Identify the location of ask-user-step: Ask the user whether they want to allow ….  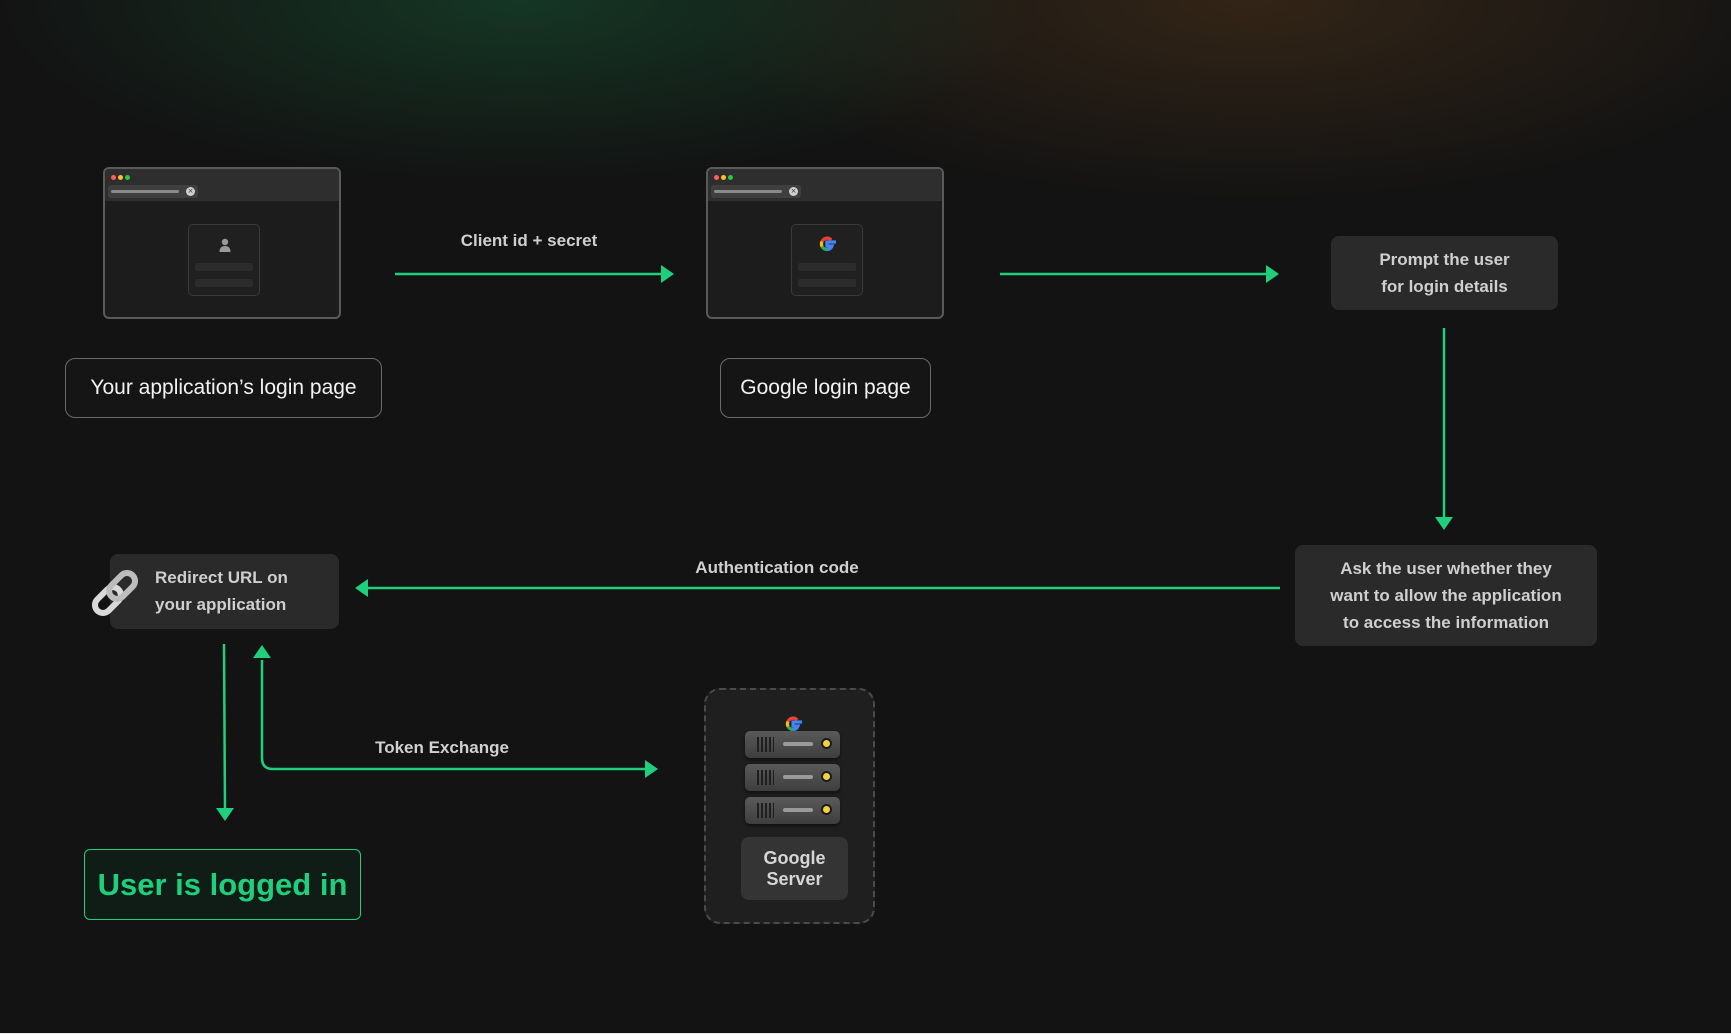
(1446, 595).